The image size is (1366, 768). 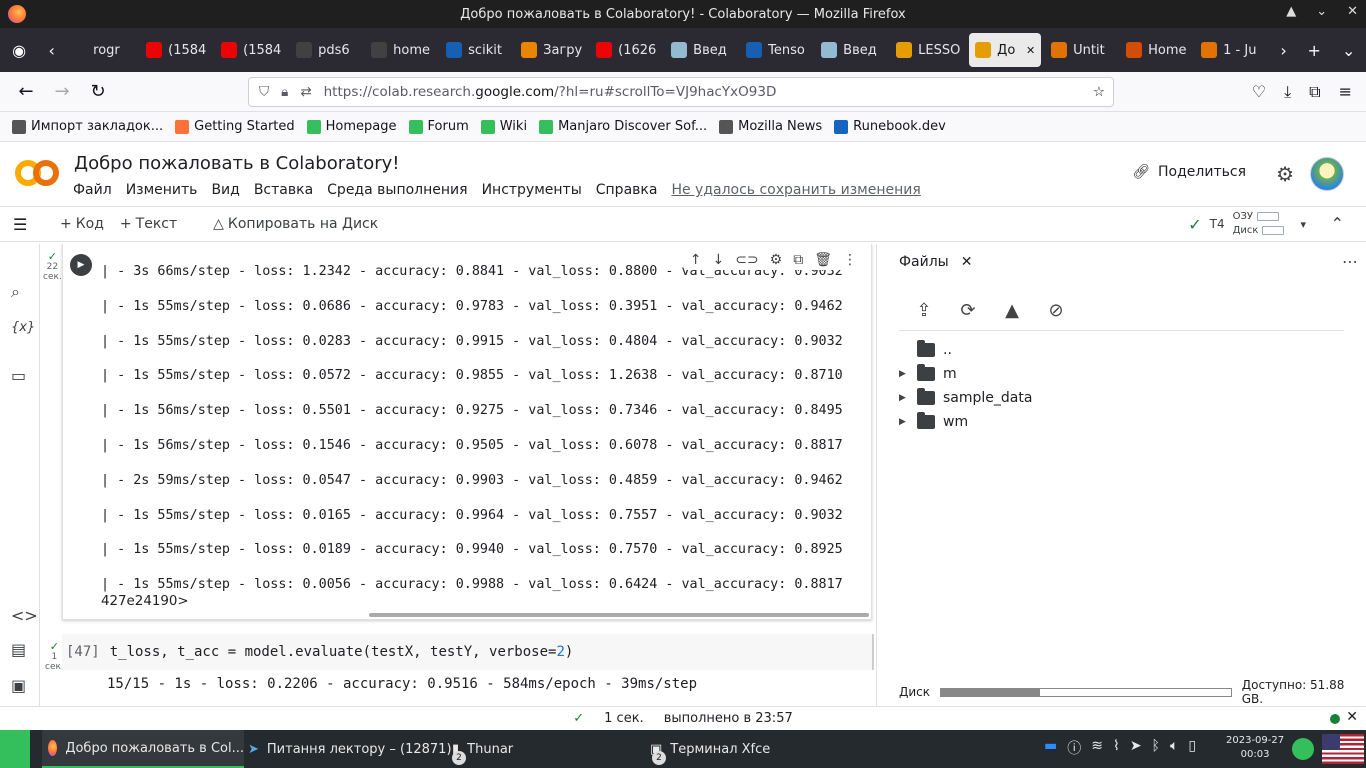 What do you see at coordinates (552, 50) in the screenshot?
I see `browser-tab: Загру` at bounding box center [552, 50].